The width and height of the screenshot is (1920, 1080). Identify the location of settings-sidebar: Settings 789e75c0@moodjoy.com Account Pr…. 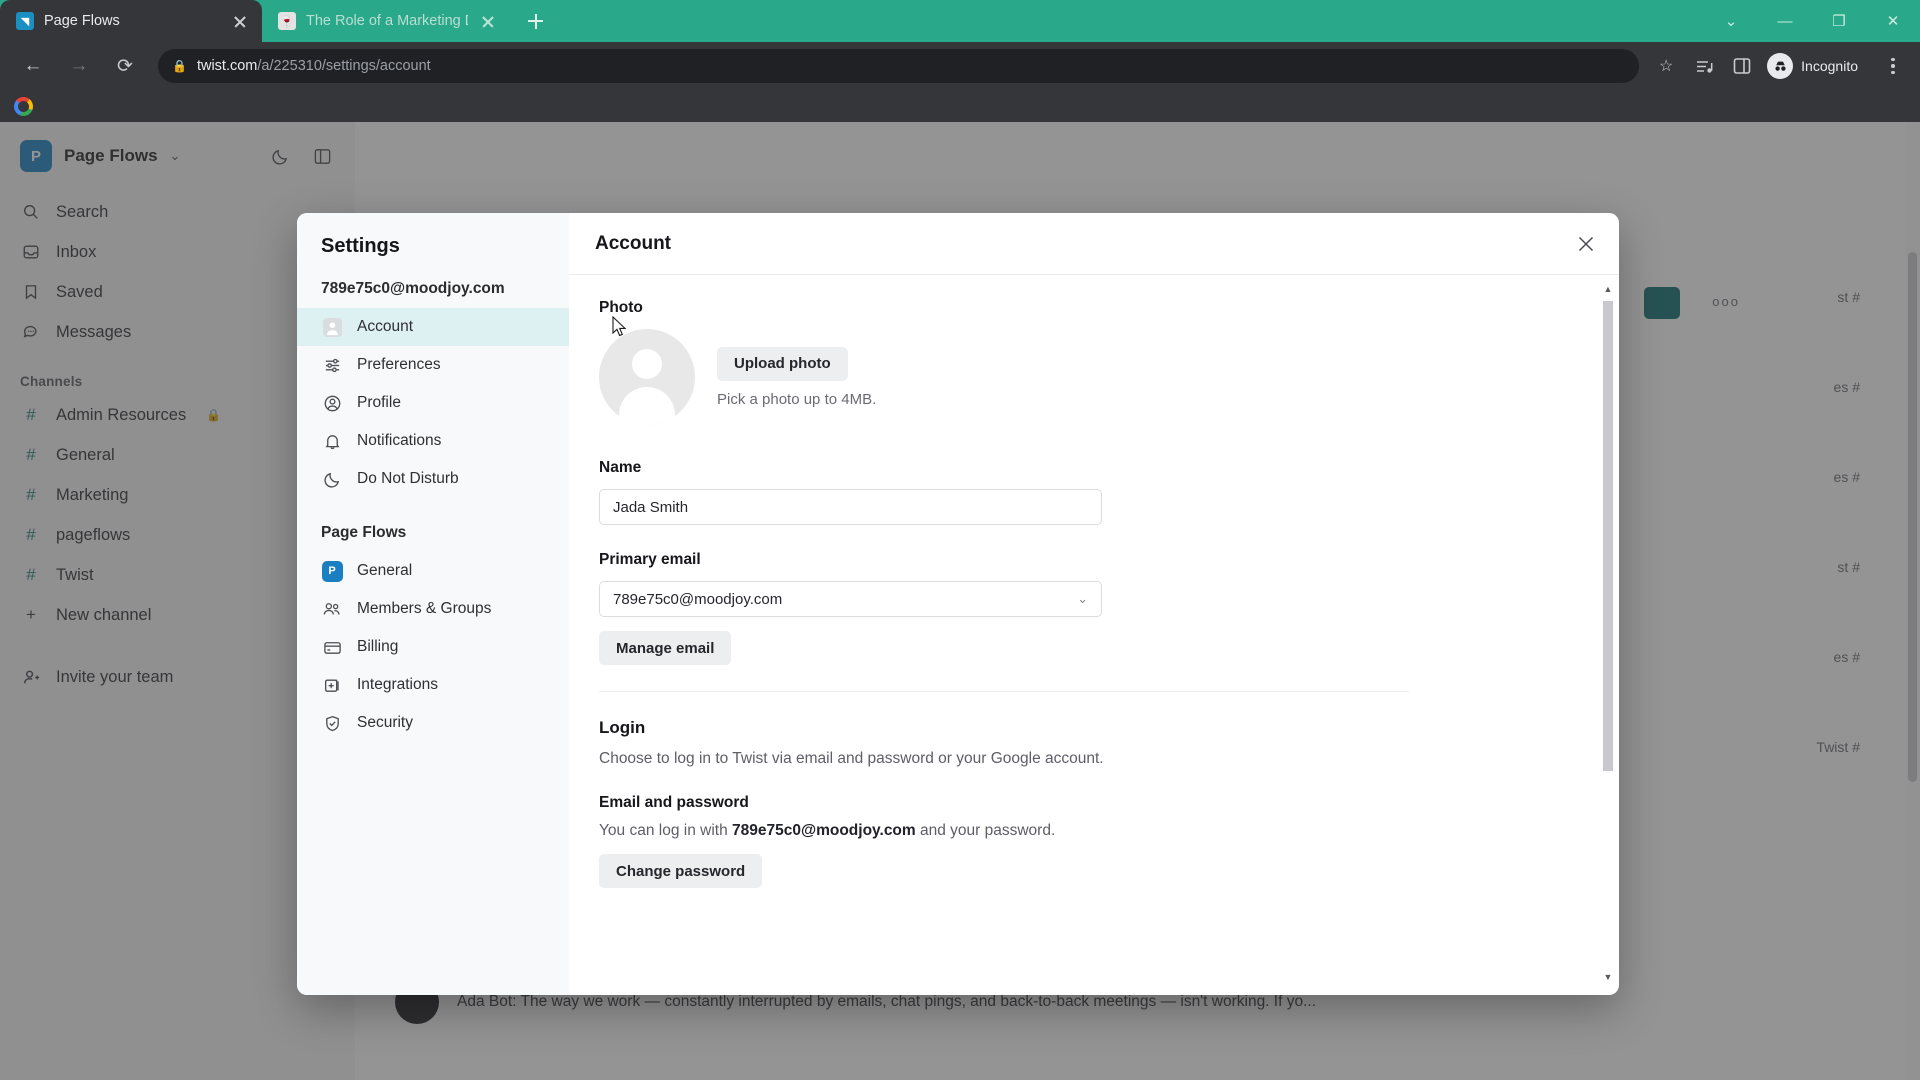
(433, 604).